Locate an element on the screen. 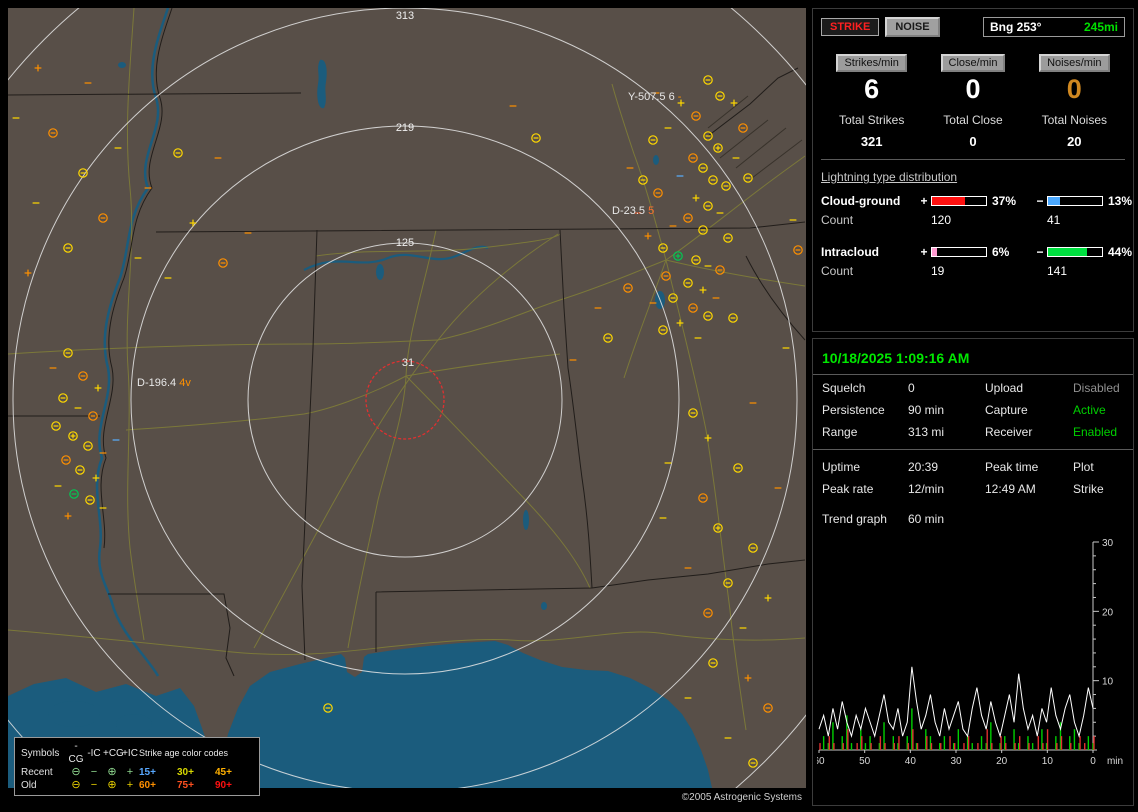  intracloud-label: Intracloud is located at coordinates (850, 252).